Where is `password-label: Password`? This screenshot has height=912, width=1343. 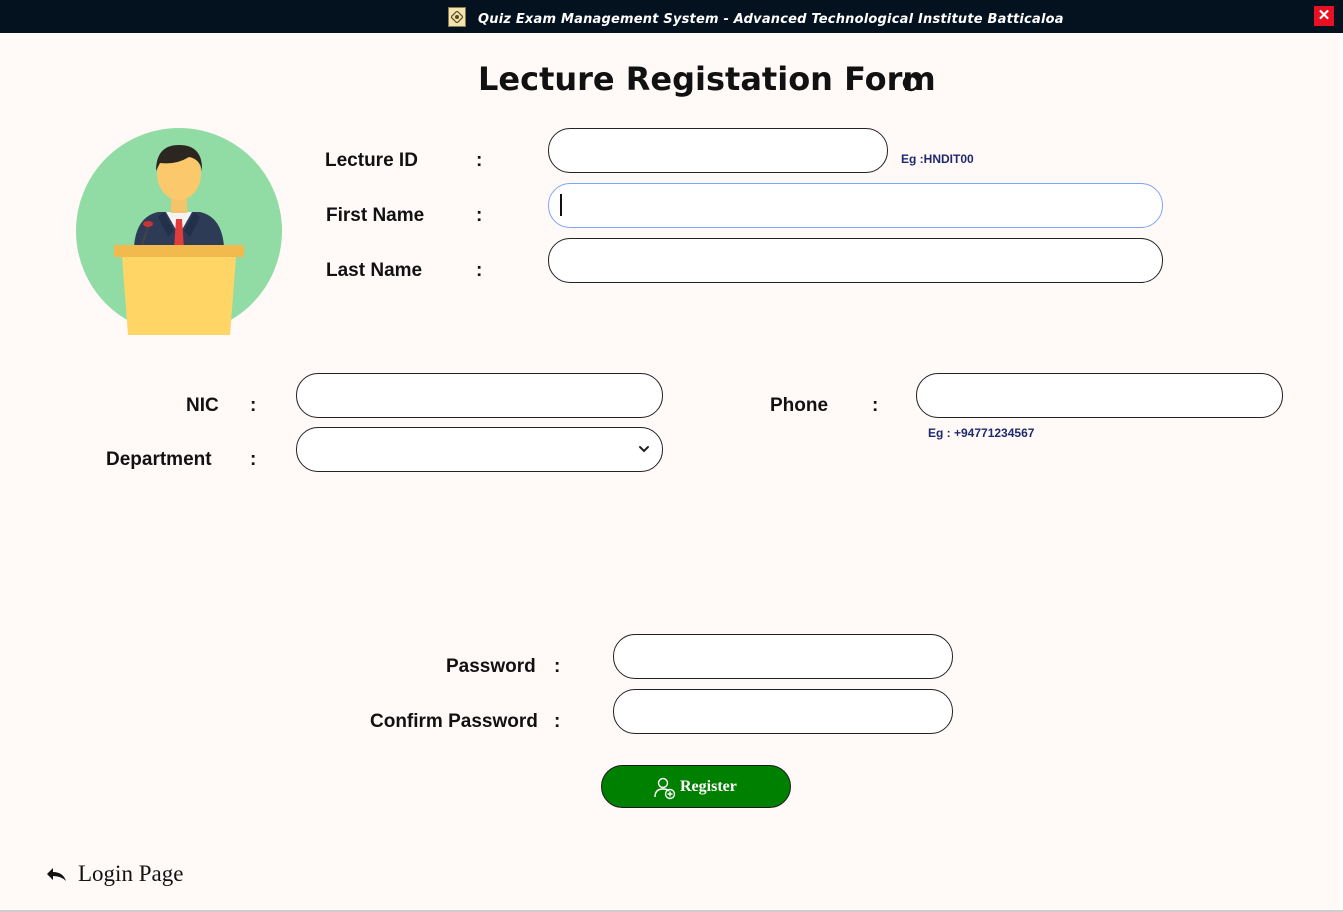
password-label: Password is located at coordinates (491, 666).